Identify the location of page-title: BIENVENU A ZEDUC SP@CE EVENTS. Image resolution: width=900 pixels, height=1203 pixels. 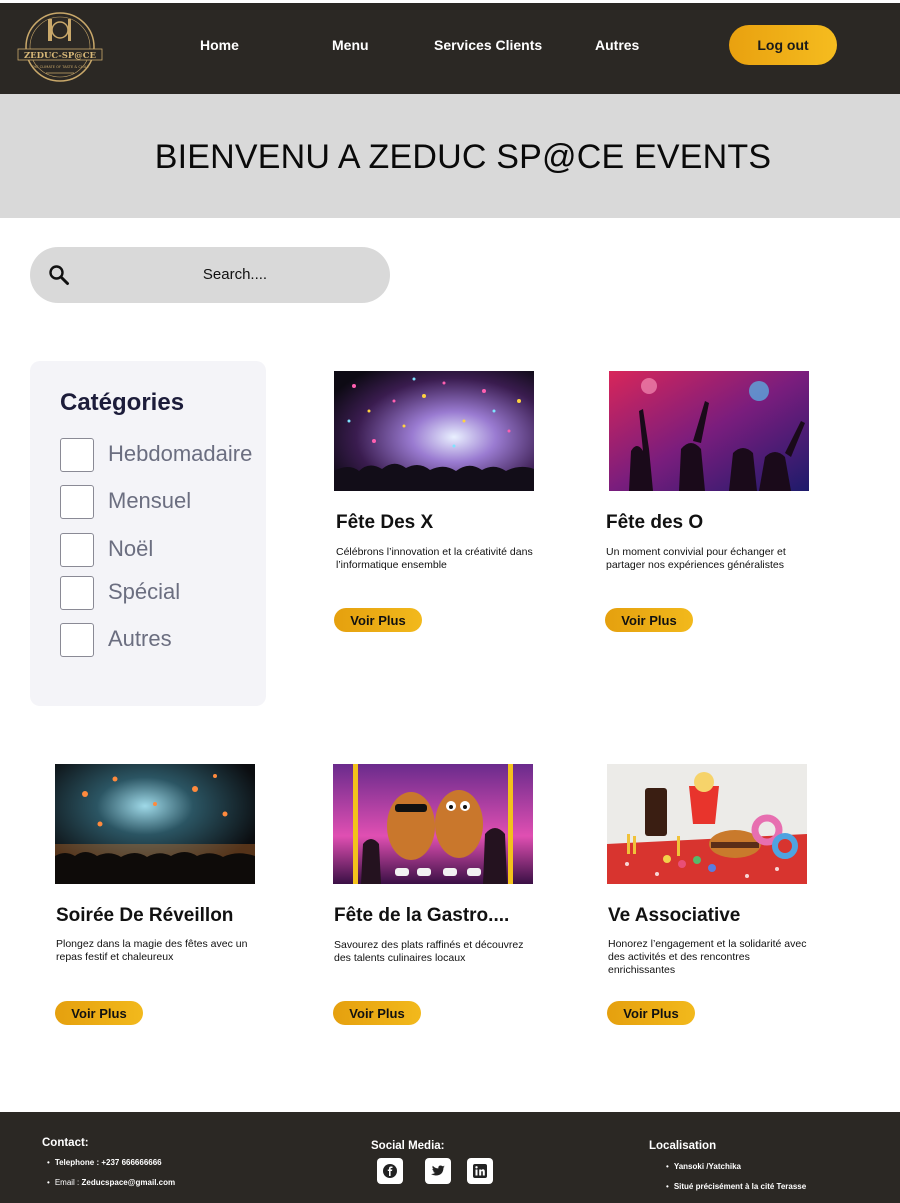
(463, 157).